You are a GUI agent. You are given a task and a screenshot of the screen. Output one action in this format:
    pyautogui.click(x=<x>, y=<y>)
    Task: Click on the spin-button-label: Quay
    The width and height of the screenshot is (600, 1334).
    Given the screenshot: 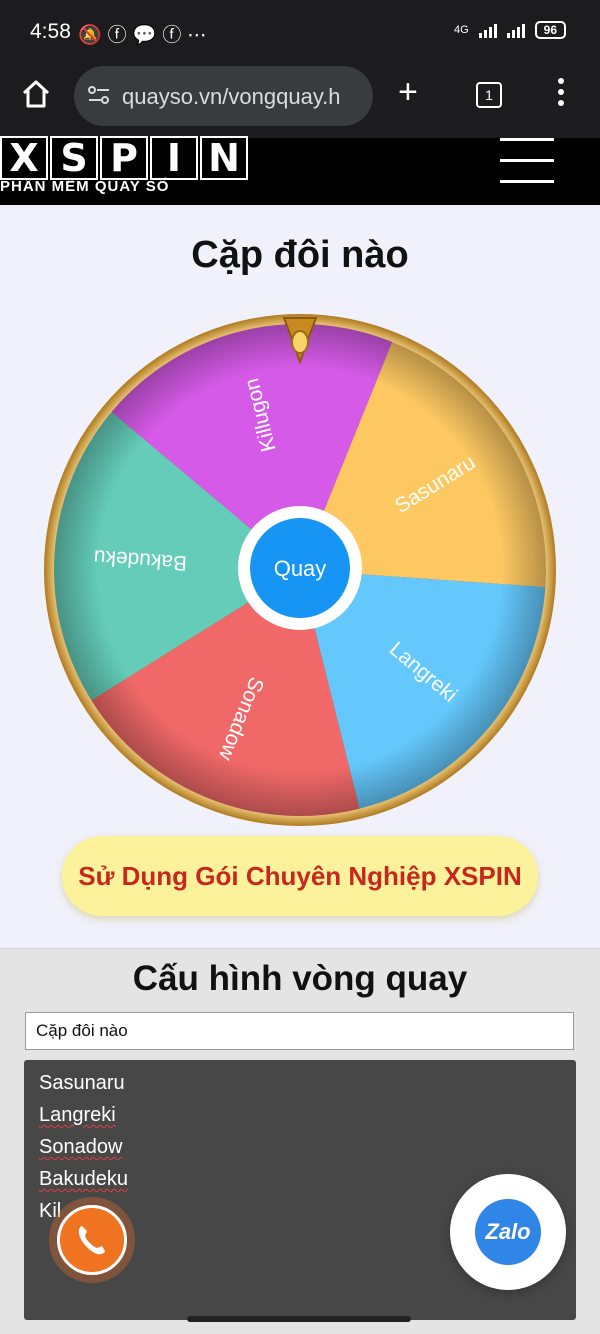 What is the action you would take?
    pyautogui.click(x=300, y=568)
    